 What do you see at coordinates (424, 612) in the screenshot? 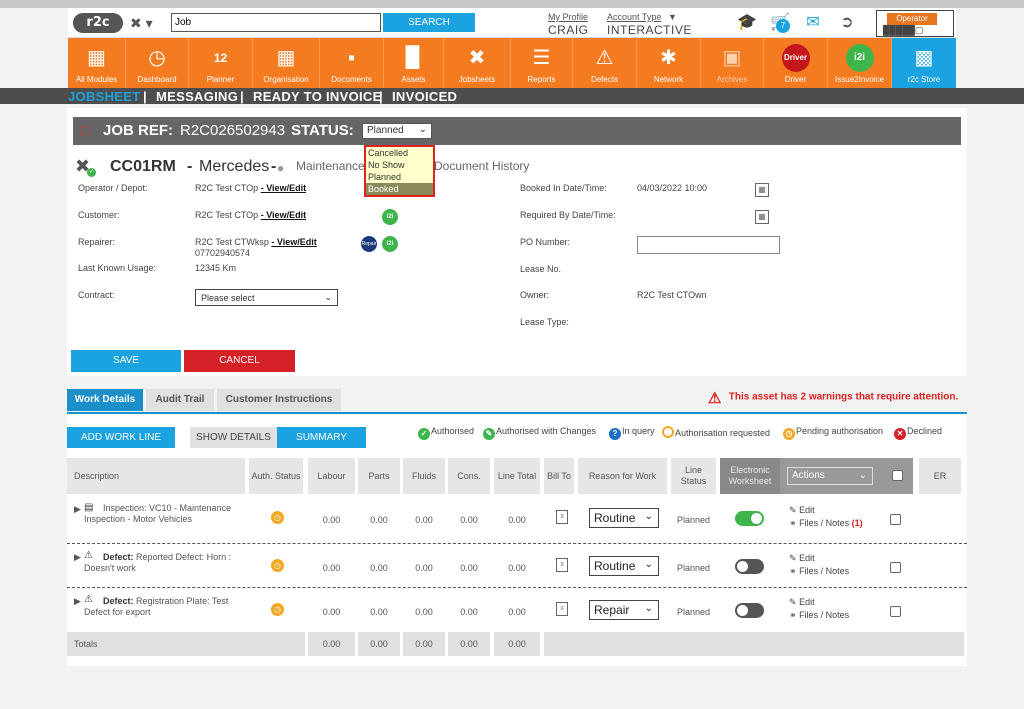
I see `row-fluids: 0.00` at bounding box center [424, 612].